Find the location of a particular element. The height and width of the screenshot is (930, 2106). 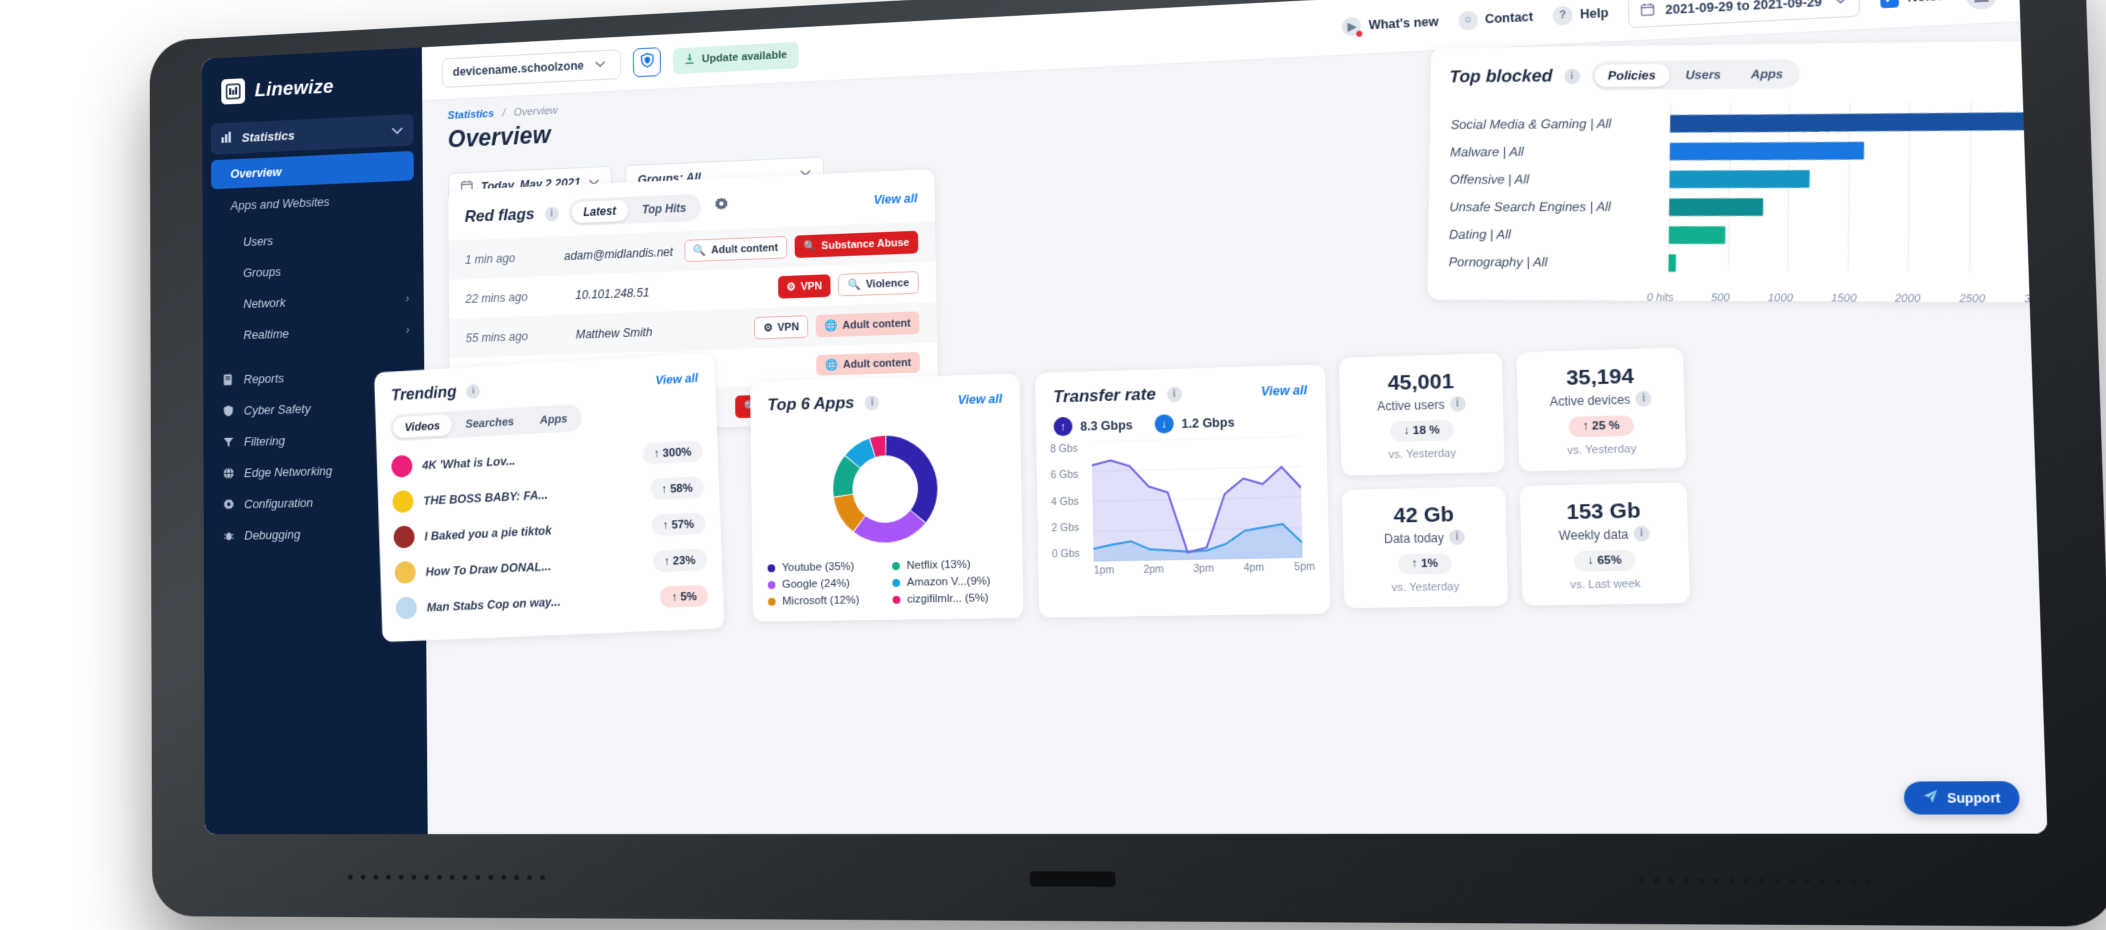

tab-policies: Policies is located at coordinates (1632, 75).